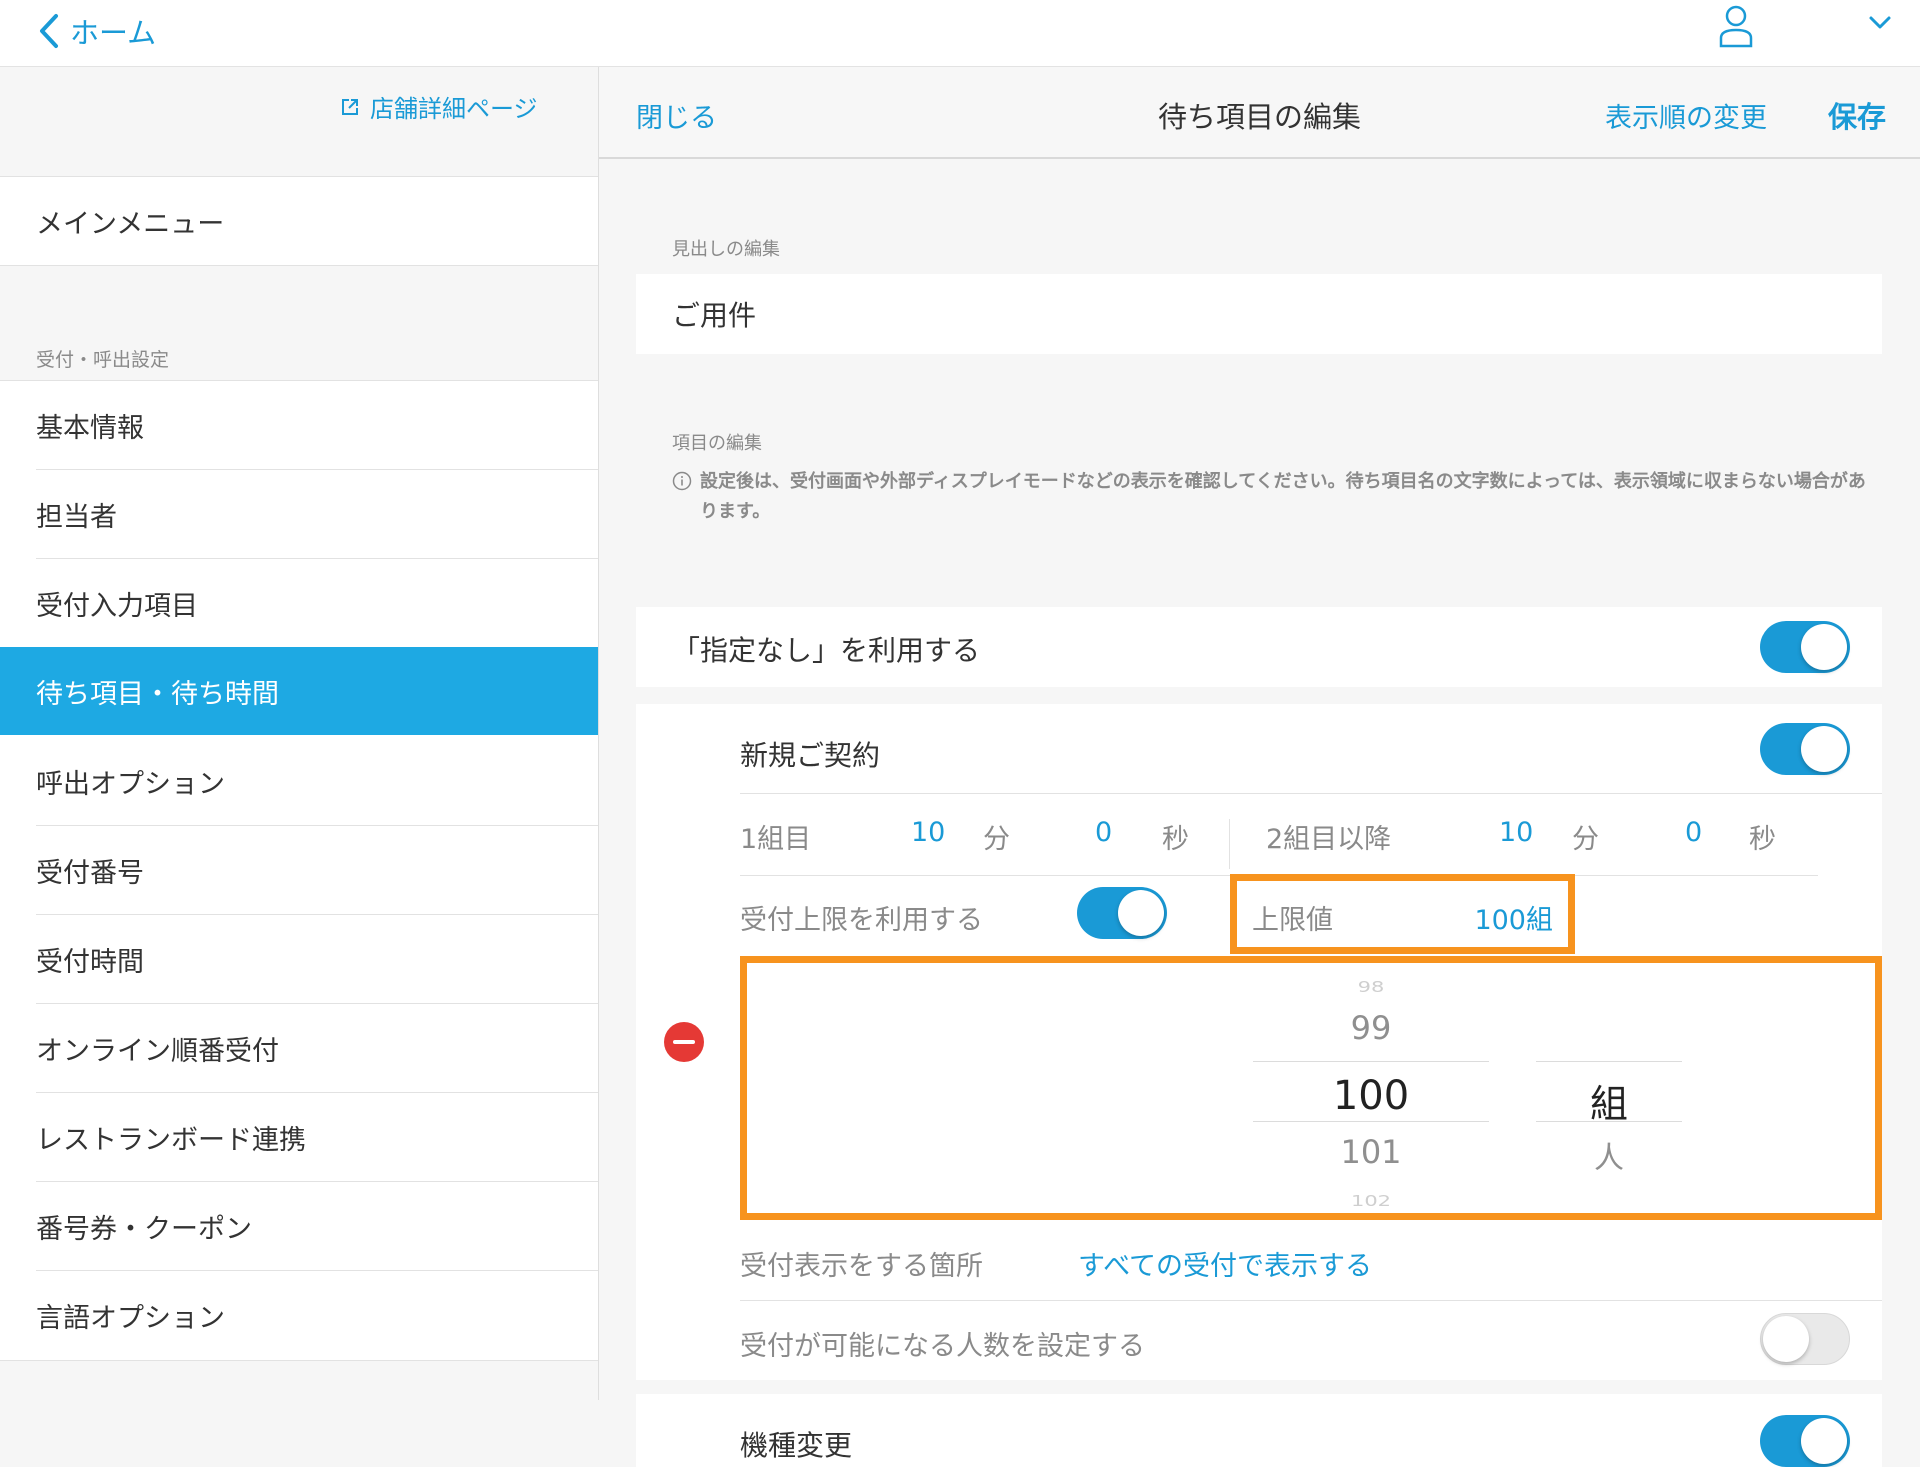 The height and width of the screenshot is (1467, 1920). What do you see at coordinates (1371, 1152) in the screenshot?
I see `picker-option: 101` at bounding box center [1371, 1152].